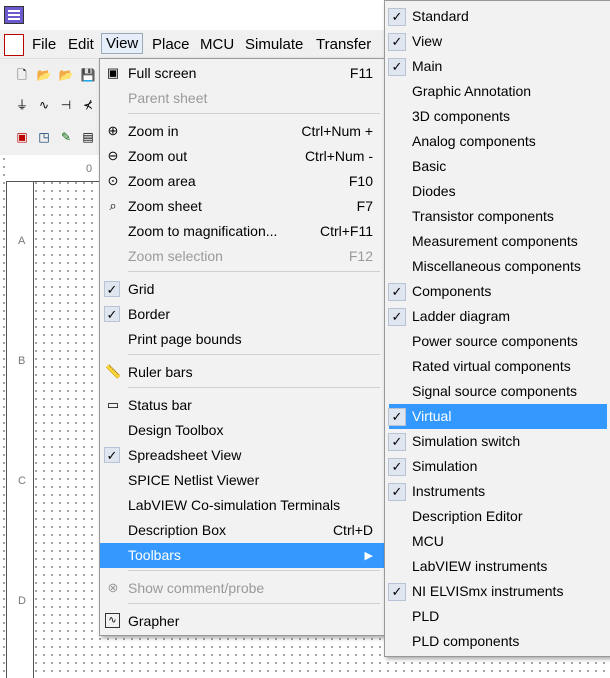 The width and height of the screenshot is (610, 678). I want to click on toolbar-item-simulation: ✓ Simulation, so click(497, 466).